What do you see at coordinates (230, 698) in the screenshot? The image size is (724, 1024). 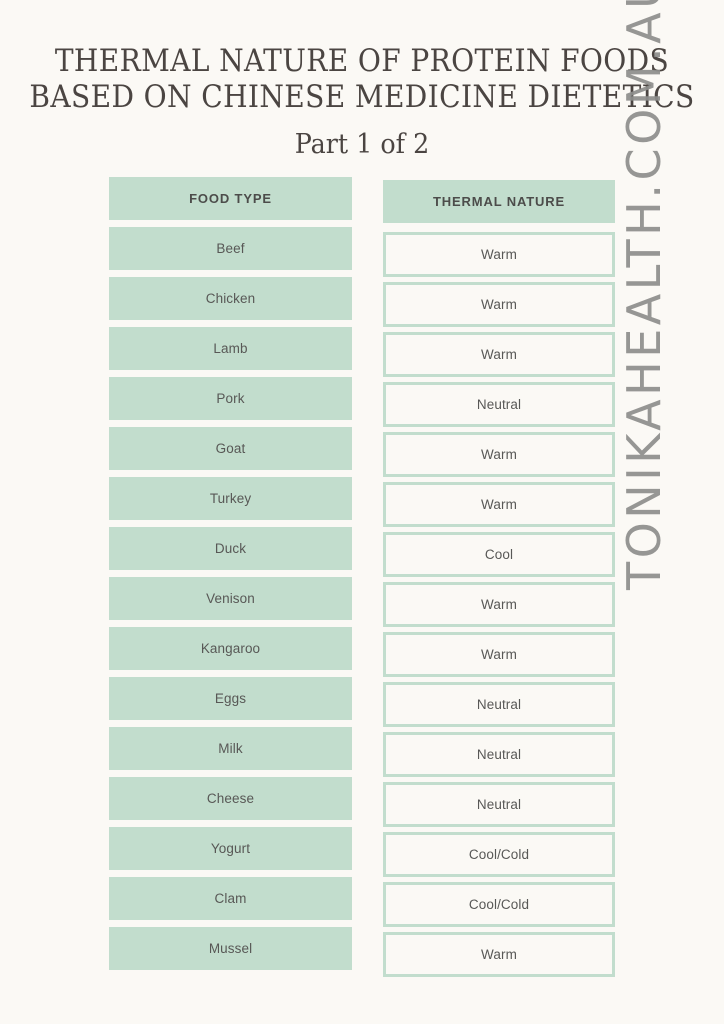 I see `table-row-food-type: Eggs` at bounding box center [230, 698].